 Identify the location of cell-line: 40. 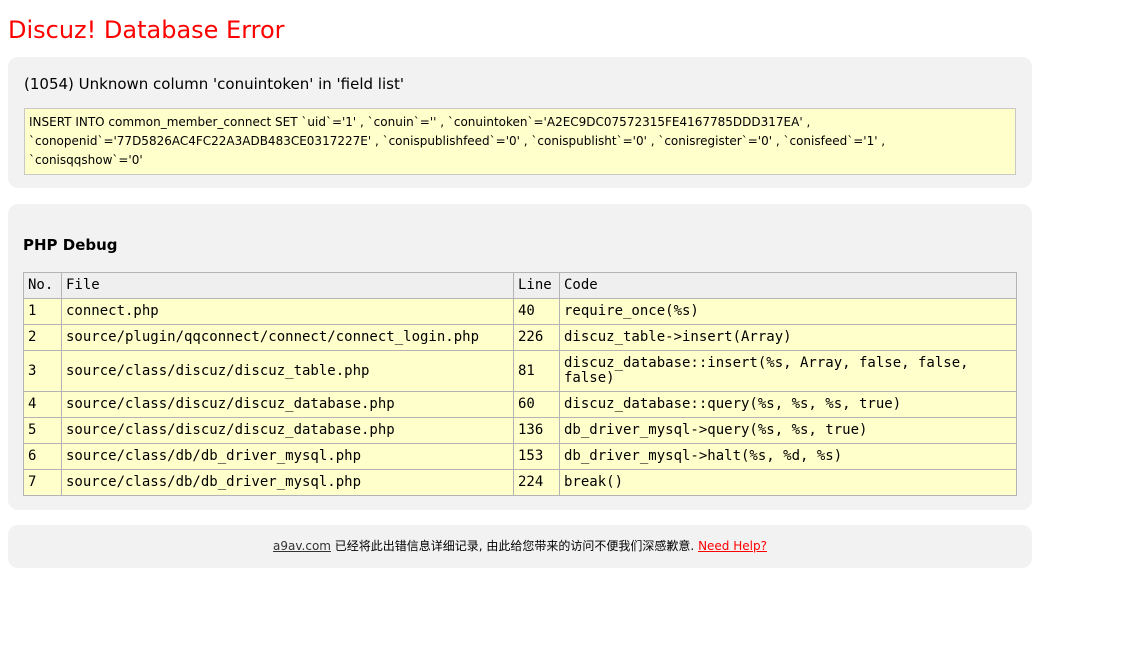
(536, 311).